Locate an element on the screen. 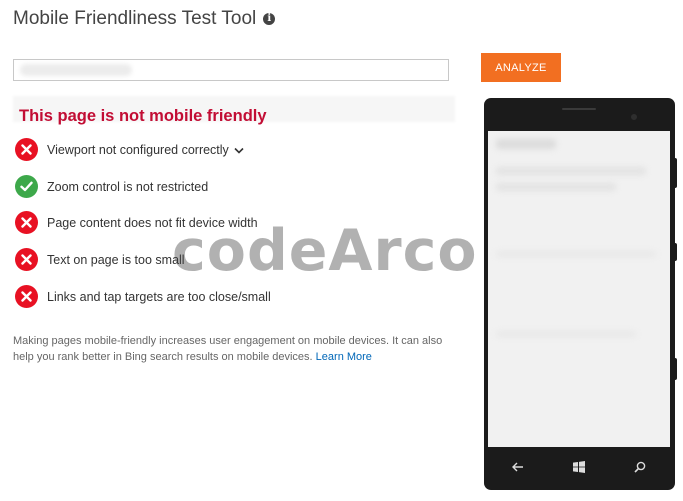  check-label: Viewport not configured correctly is located at coordinates (145, 150).